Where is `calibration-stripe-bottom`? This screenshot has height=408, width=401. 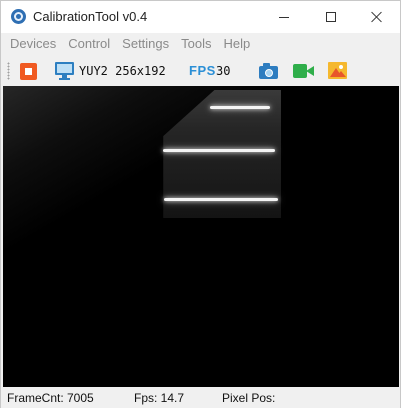 calibration-stripe-bottom is located at coordinates (221, 199).